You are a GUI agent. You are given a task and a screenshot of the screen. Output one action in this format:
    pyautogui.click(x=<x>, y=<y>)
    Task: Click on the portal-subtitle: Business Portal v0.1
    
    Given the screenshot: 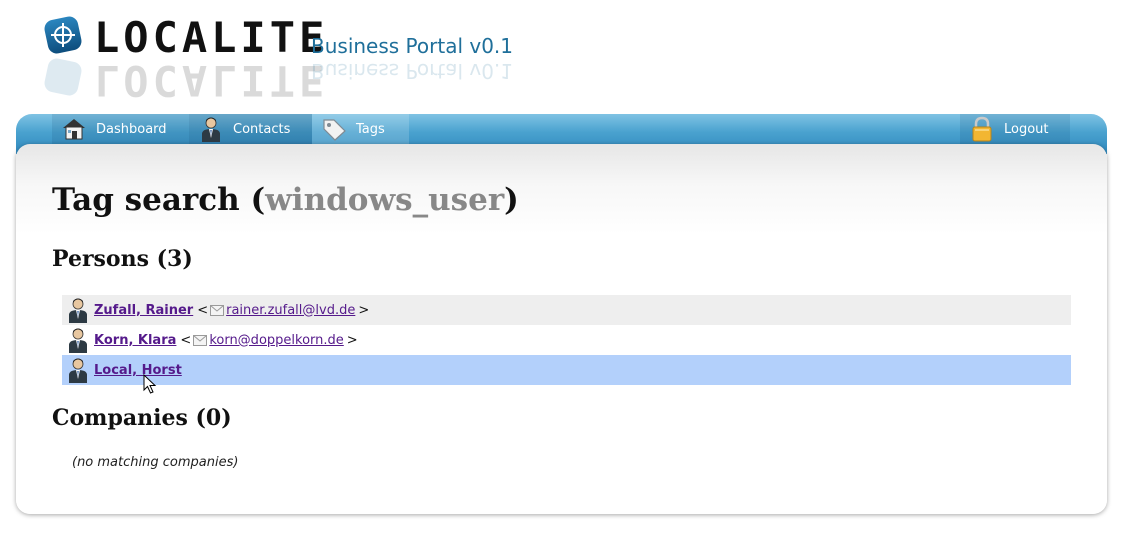 What is the action you would take?
    pyautogui.click(x=412, y=46)
    